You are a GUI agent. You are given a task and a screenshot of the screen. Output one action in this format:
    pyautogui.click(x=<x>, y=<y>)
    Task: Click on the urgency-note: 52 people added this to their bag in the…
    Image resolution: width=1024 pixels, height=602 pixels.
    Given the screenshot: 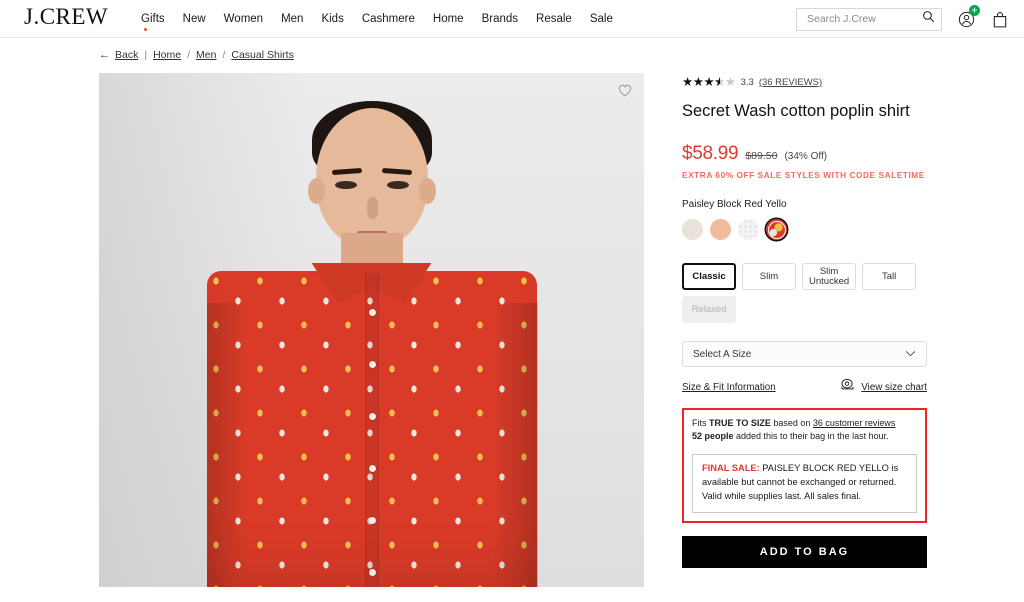 What is the action you would take?
    pyautogui.click(x=804, y=436)
    